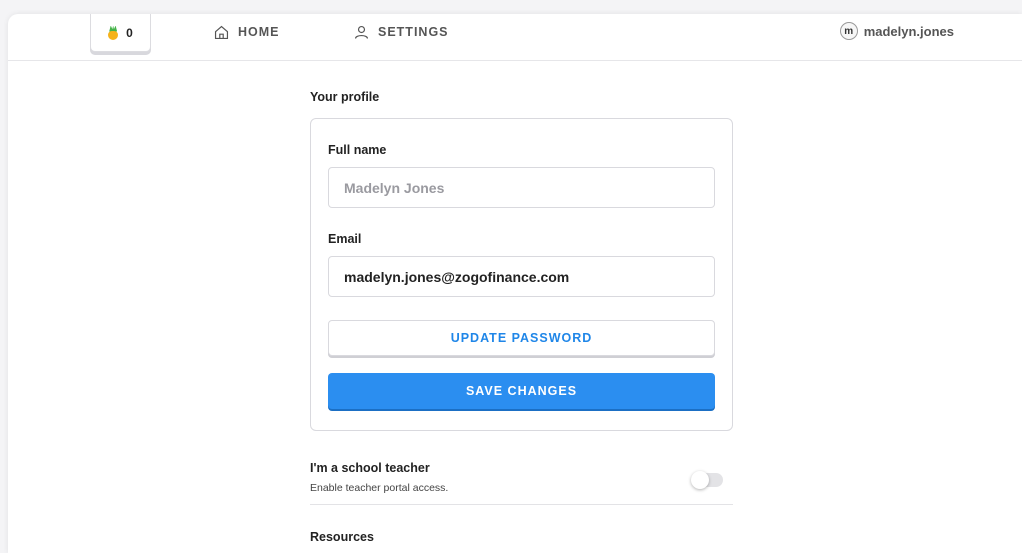  What do you see at coordinates (521, 187) in the screenshot?
I see `full-name-field` at bounding box center [521, 187].